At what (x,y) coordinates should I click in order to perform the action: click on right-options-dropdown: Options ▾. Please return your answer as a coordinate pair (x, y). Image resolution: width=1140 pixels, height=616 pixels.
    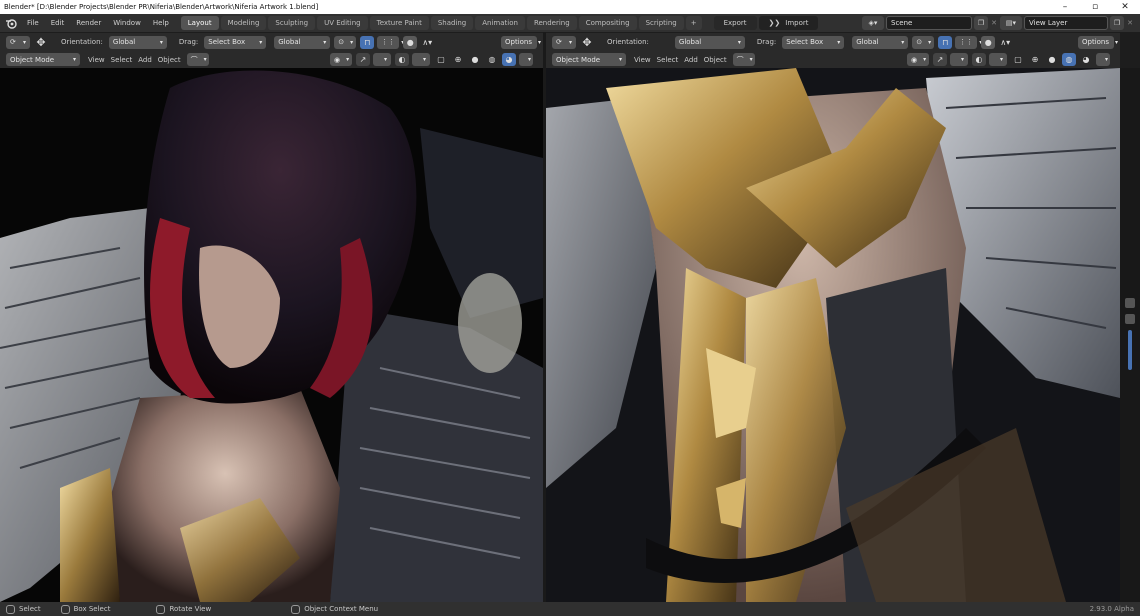
    Looking at the image, I should click on (1098, 42).